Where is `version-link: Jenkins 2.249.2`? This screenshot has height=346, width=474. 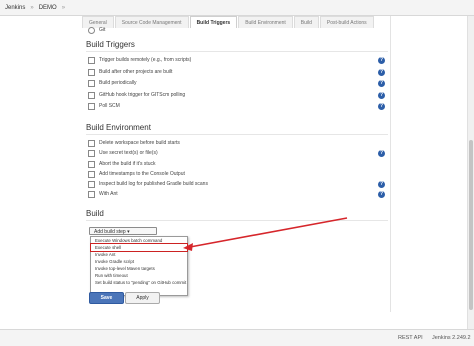
version-link: Jenkins 2.249.2 is located at coordinates (451, 338).